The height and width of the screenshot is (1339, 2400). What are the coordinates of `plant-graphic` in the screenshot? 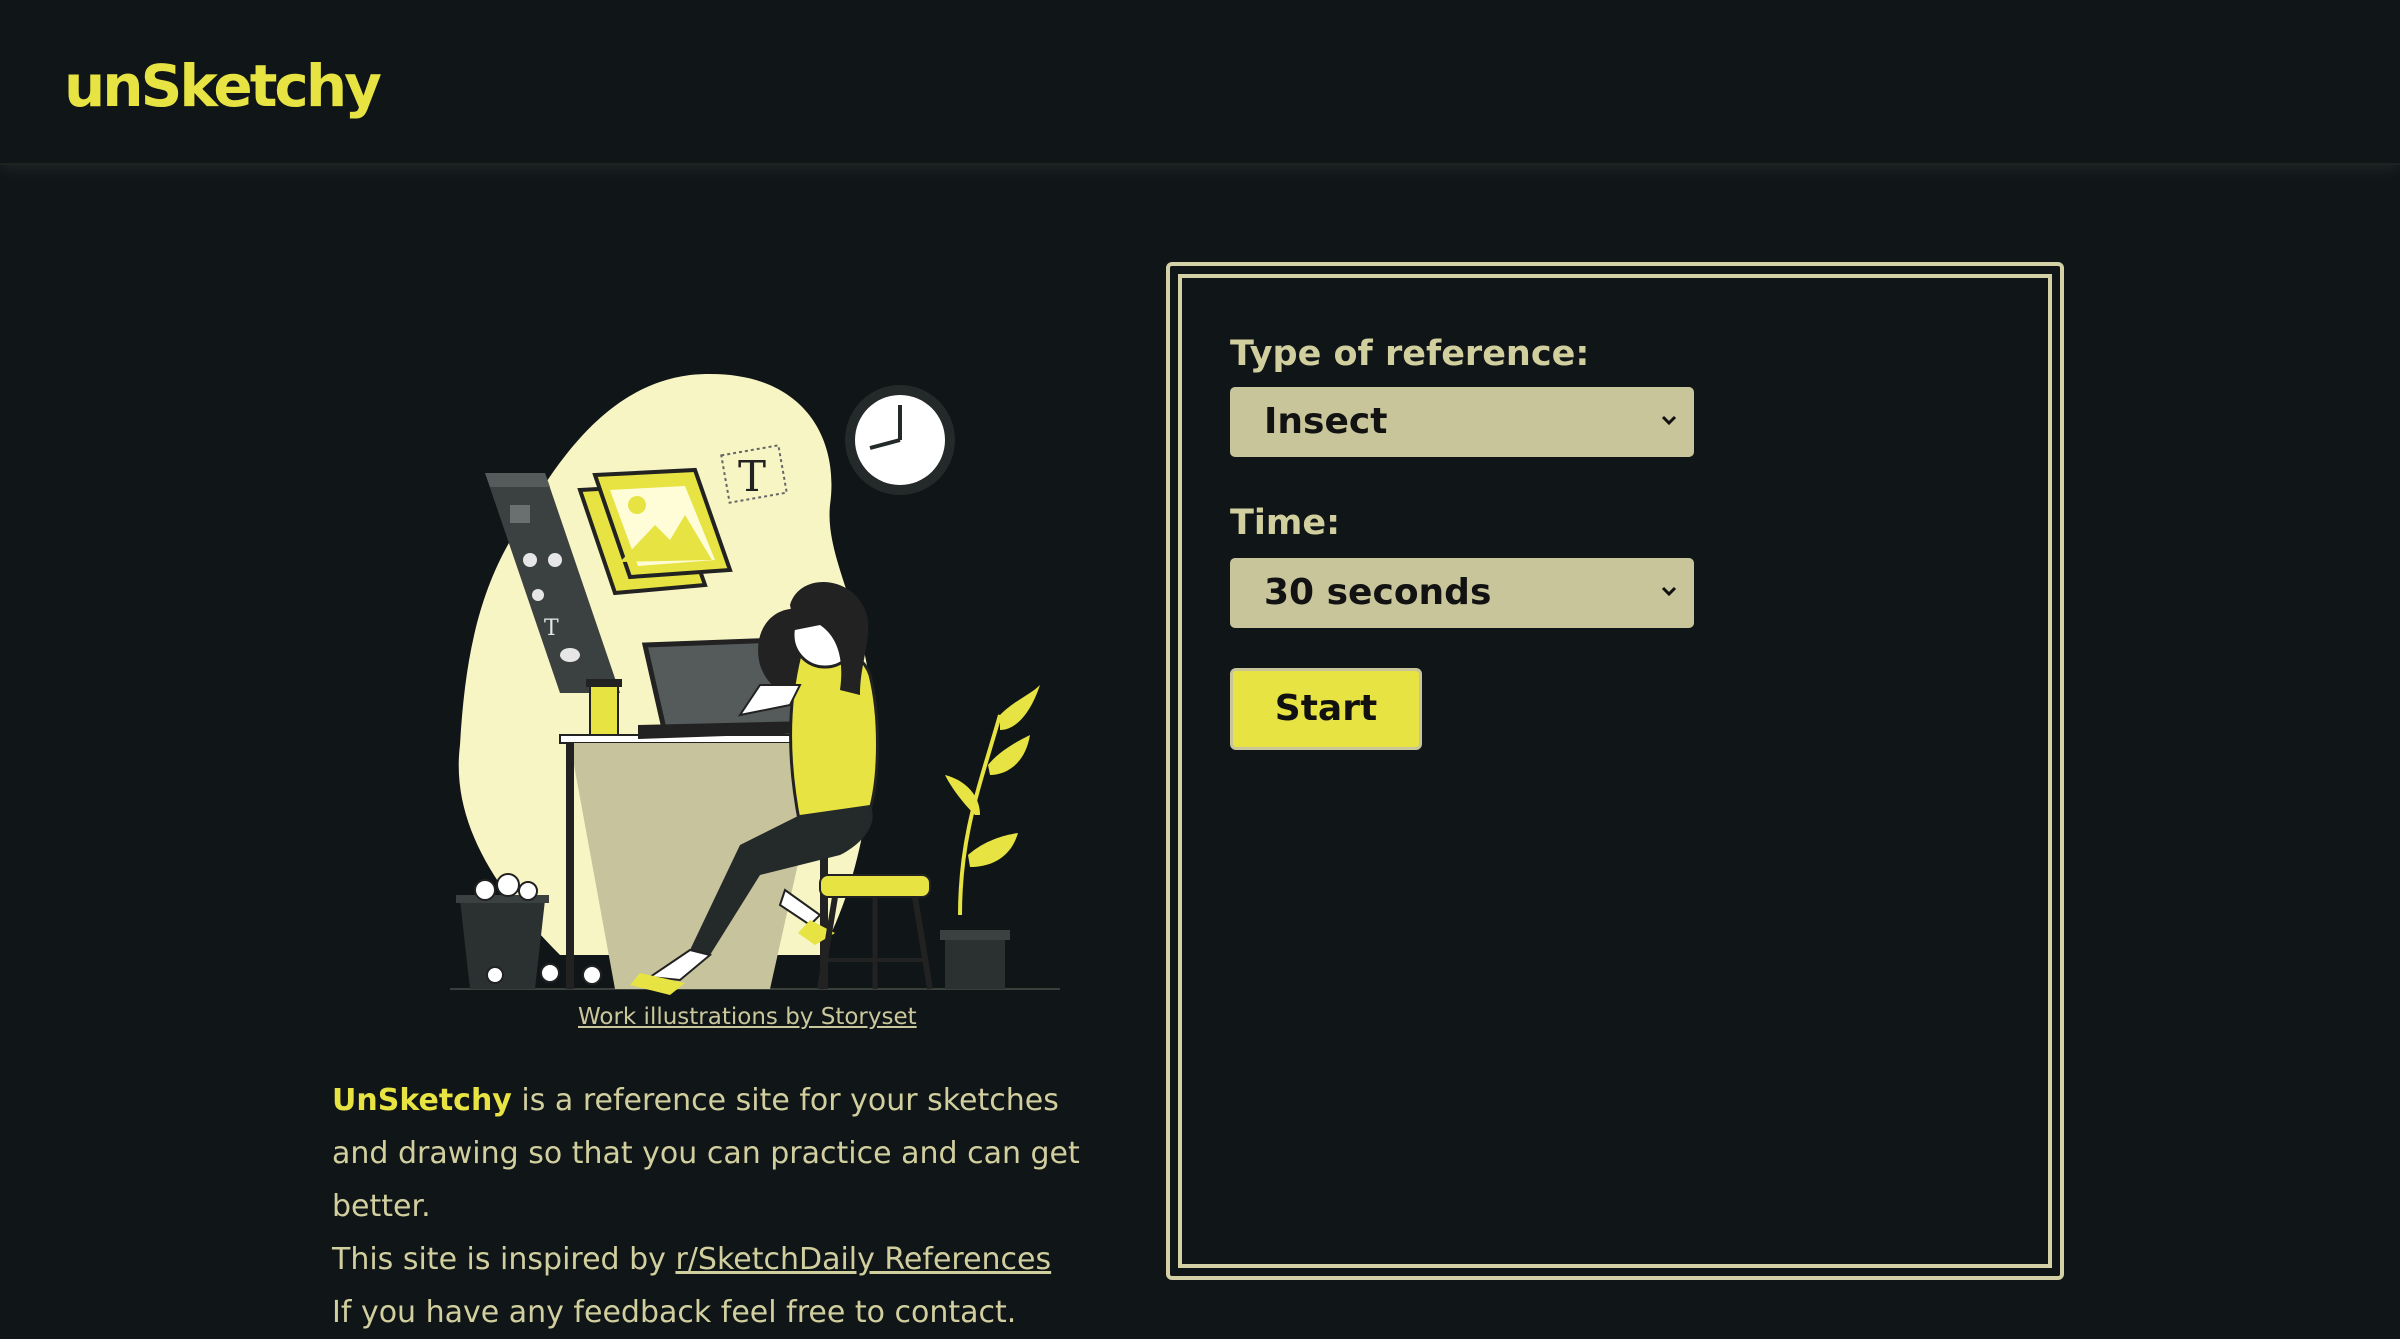 It's located at (990, 837).